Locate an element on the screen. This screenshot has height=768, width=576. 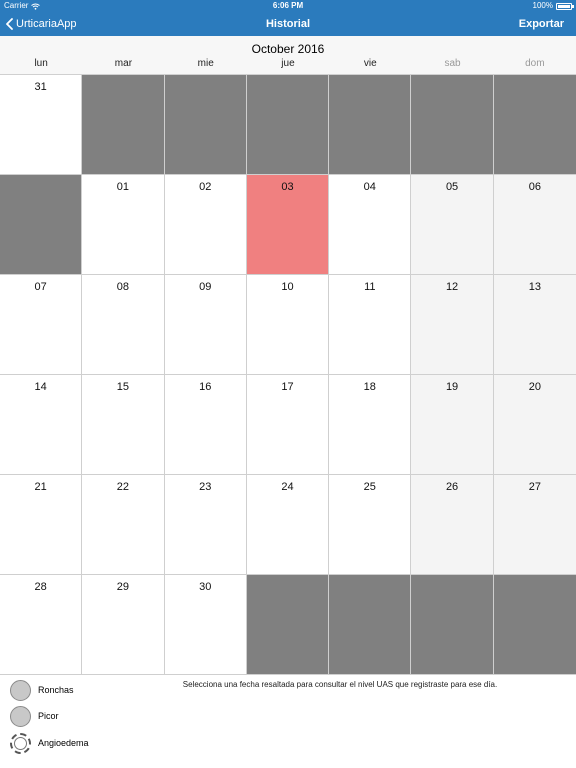
export-button: Exportar is located at coordinates (541, 24).